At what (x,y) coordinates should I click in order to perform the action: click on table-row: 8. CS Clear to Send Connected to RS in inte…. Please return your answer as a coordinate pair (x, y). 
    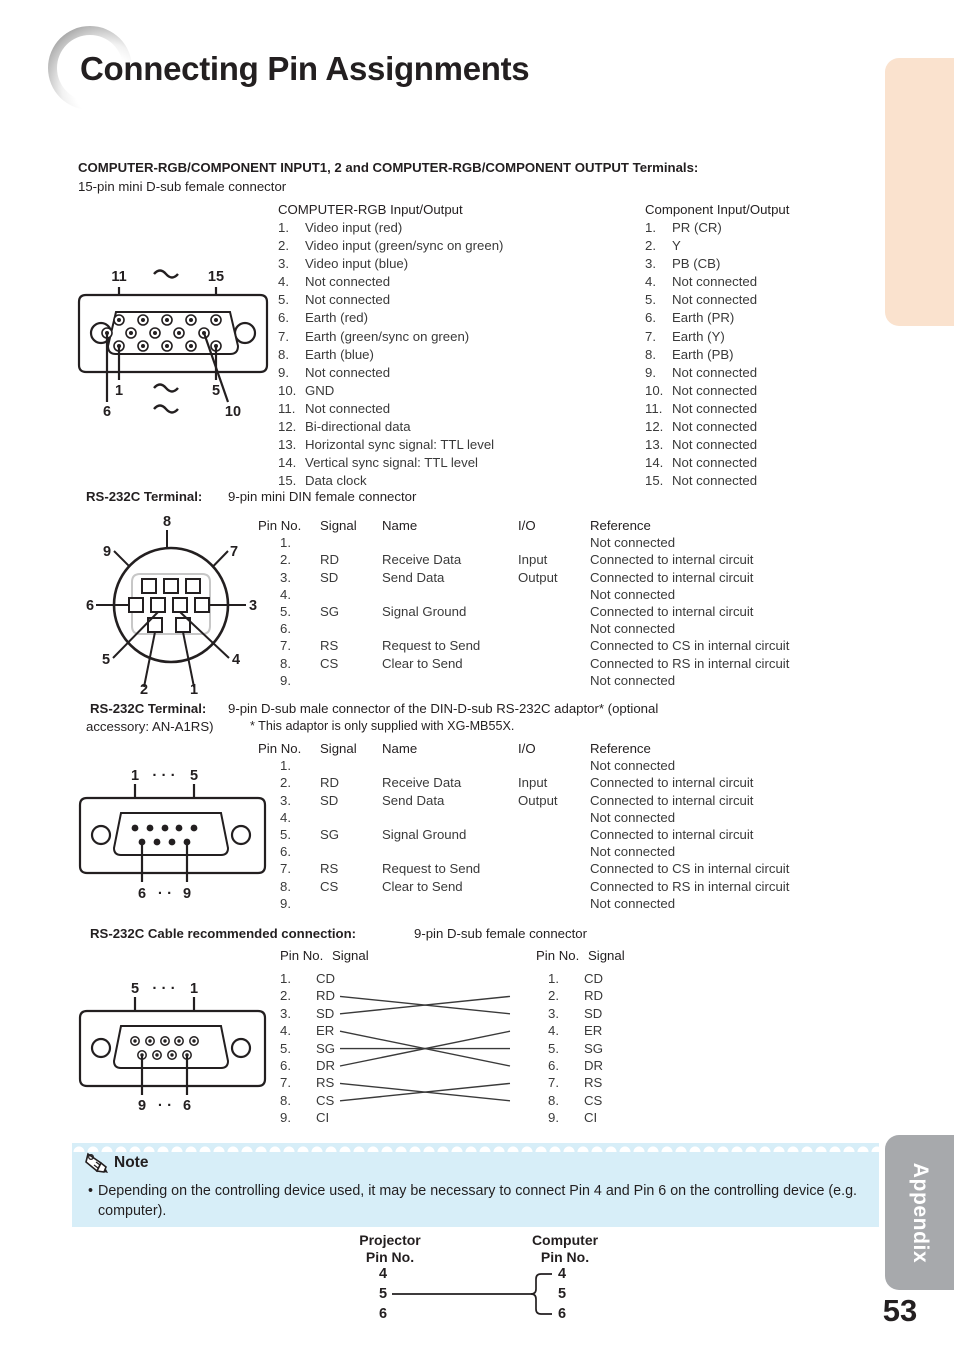
    Looking at the image, I should click on (549, 886).